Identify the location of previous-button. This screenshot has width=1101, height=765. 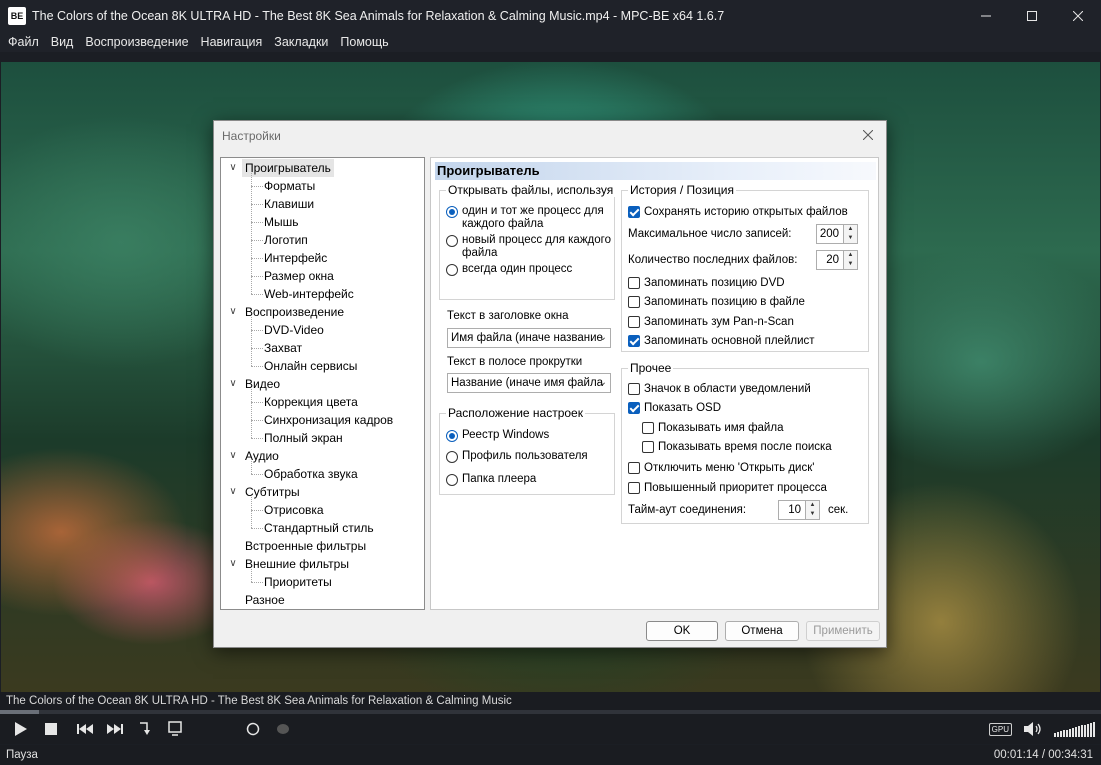
(85, 729).